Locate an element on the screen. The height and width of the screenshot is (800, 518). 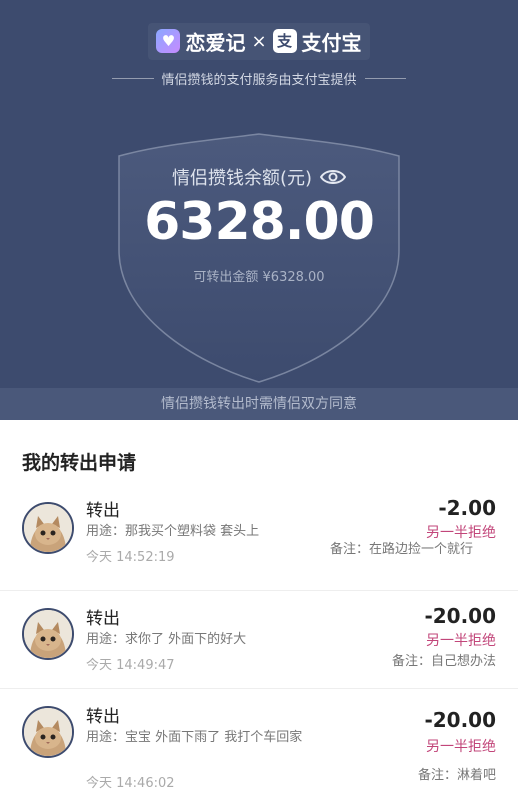
request-purpose: 用途：求你了 外面下的好大 is located at coordinates (166, 639).